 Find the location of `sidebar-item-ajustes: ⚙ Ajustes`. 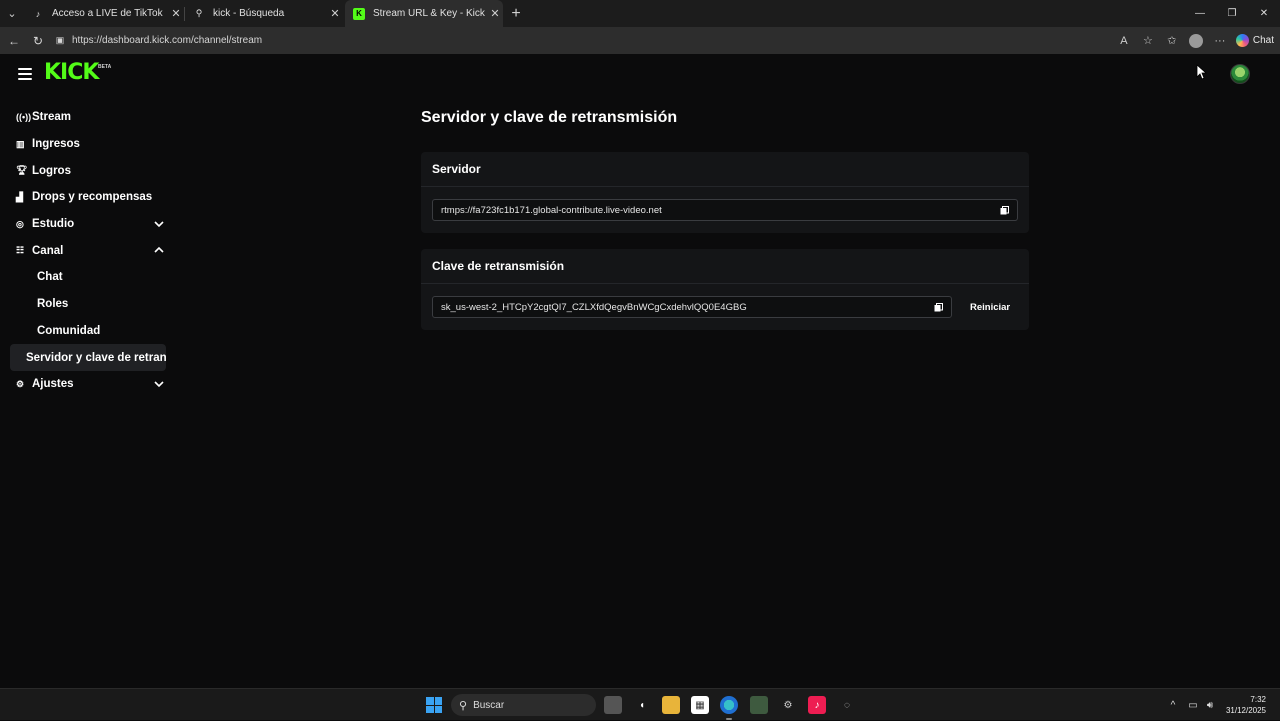

sidebar-item-ajustes: ⚙ Ajustes is located at coordinates (90, 384).